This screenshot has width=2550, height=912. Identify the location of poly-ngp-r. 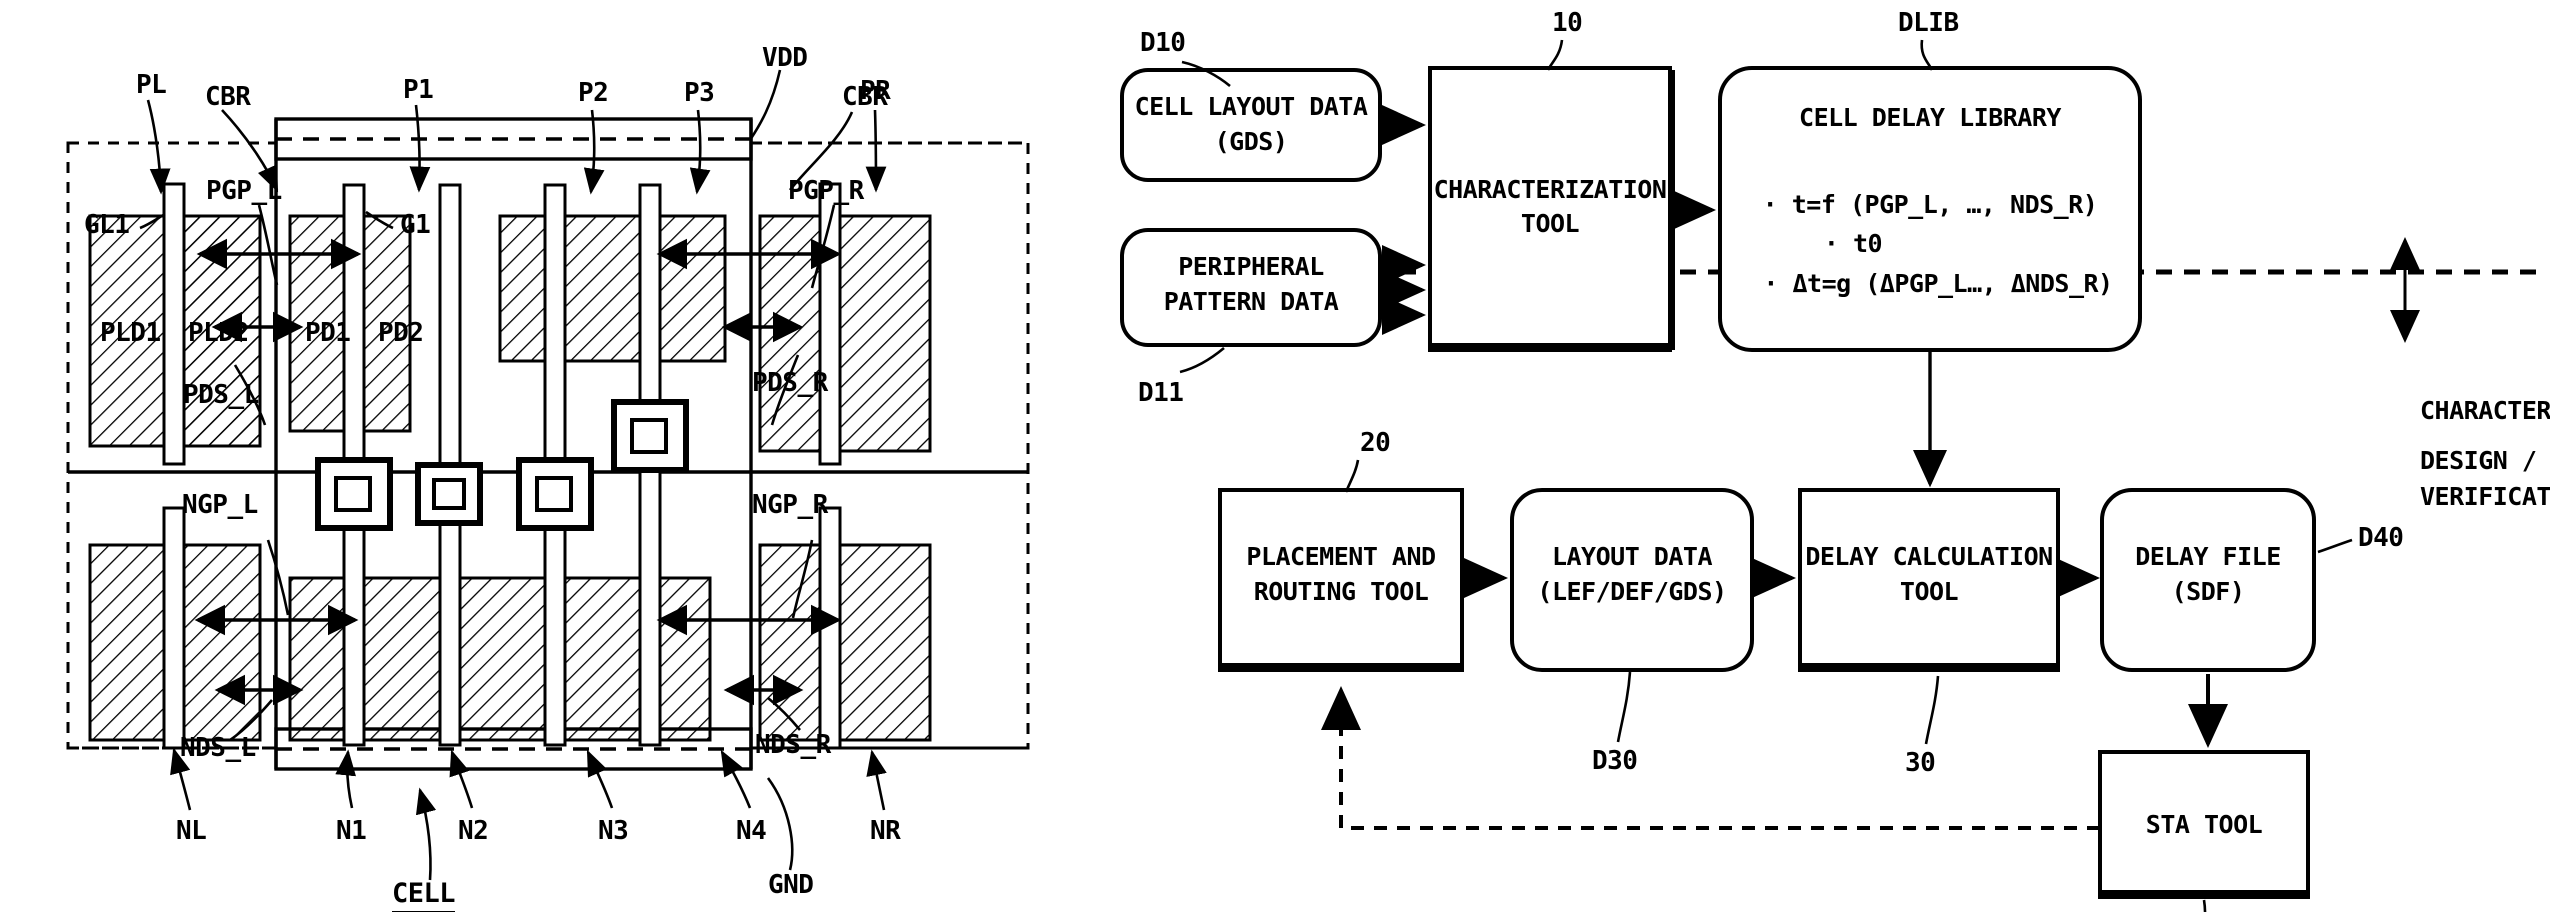
(830, 628).